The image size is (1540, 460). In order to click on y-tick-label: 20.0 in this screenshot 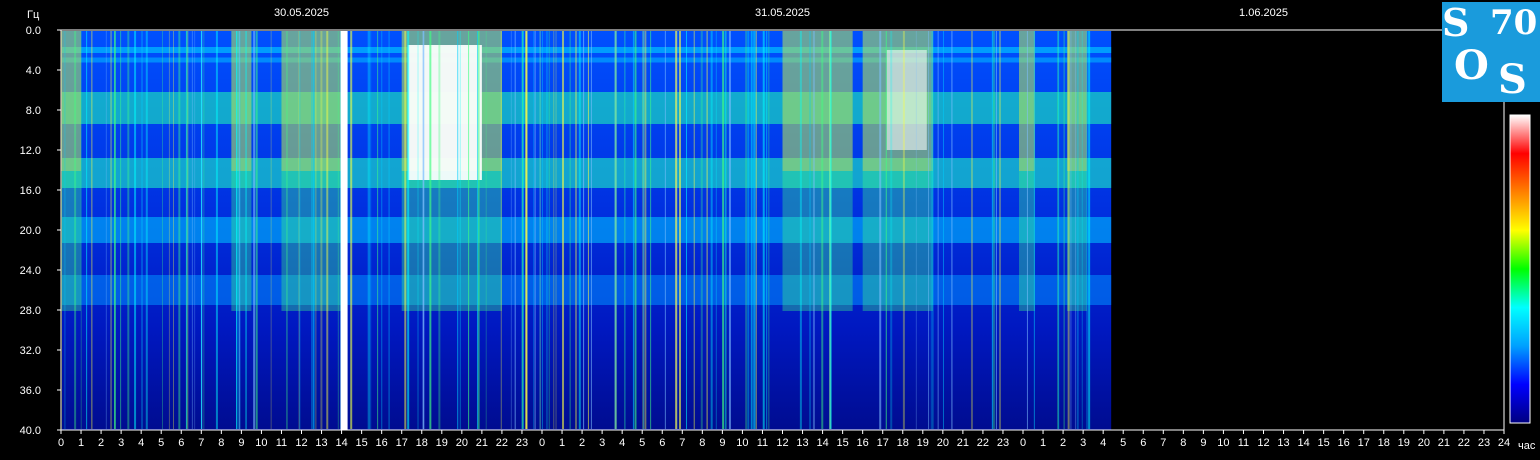, I will do `click(30, 231)`.